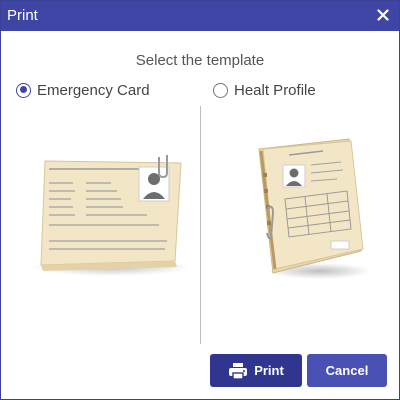 The height and width of the screenshot is (400, 400). I want to click on close-icon, so click(383, 15).